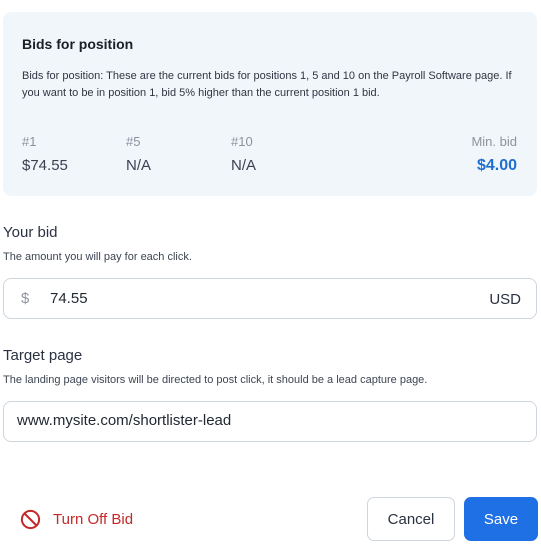 The image size is (541, 557). What do you see at coordinates (244, 165) in the screenshot?
I see `position-10-value: N/A` at bounding box center [244, 165].